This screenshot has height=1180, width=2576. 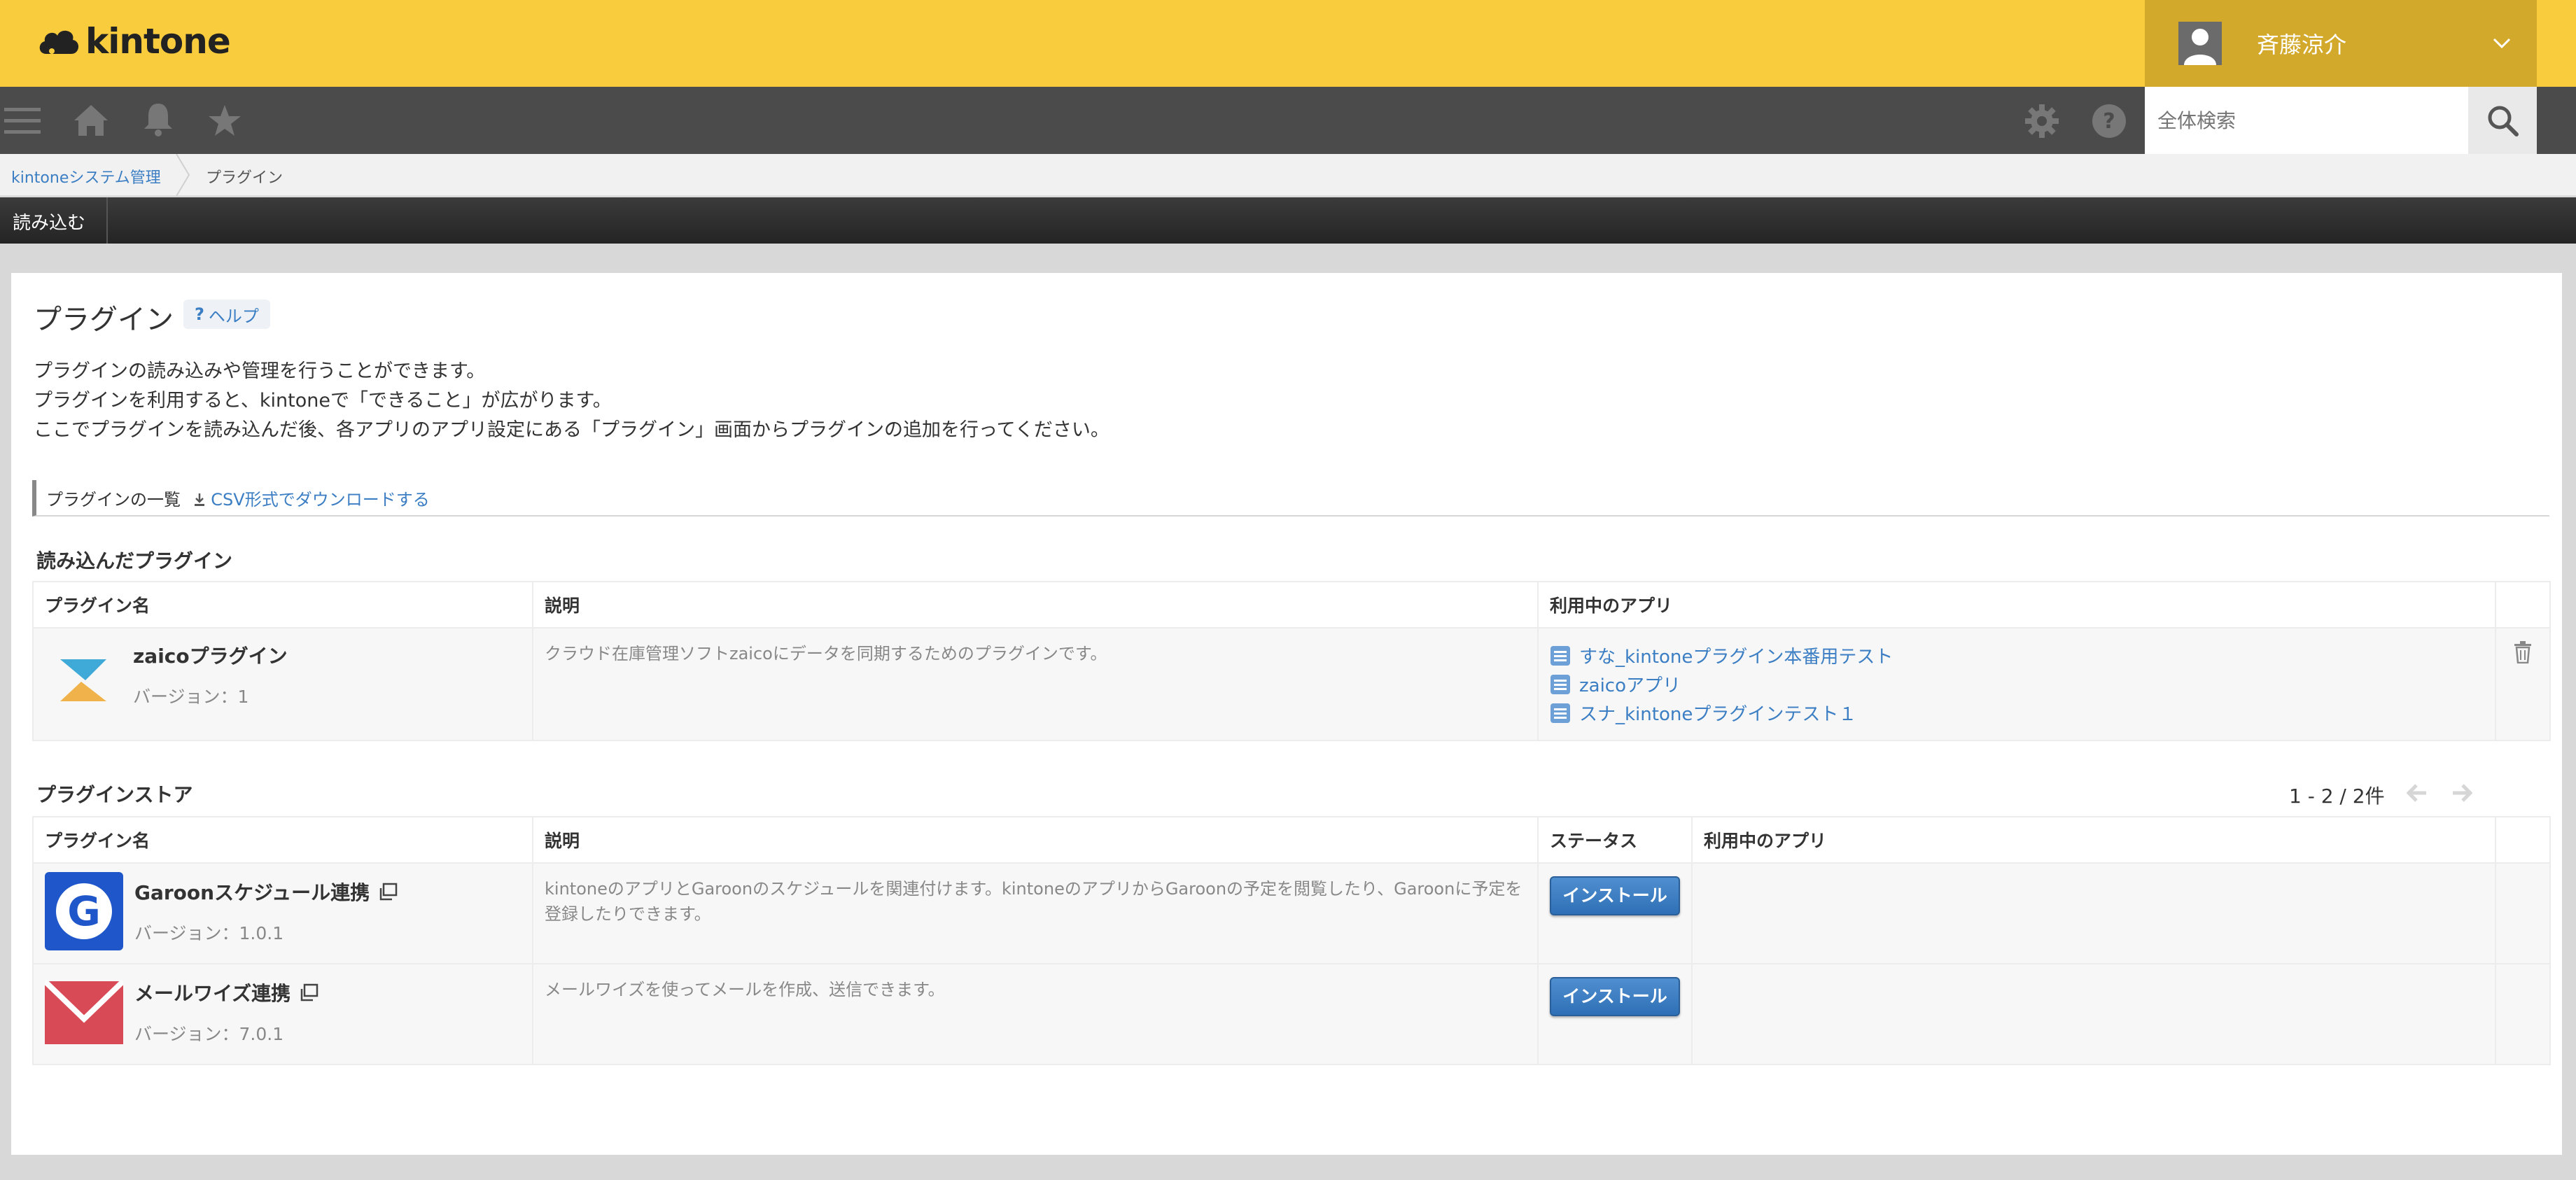 I want to click on kintone-logo: kintone, so click(x=133, y=41).